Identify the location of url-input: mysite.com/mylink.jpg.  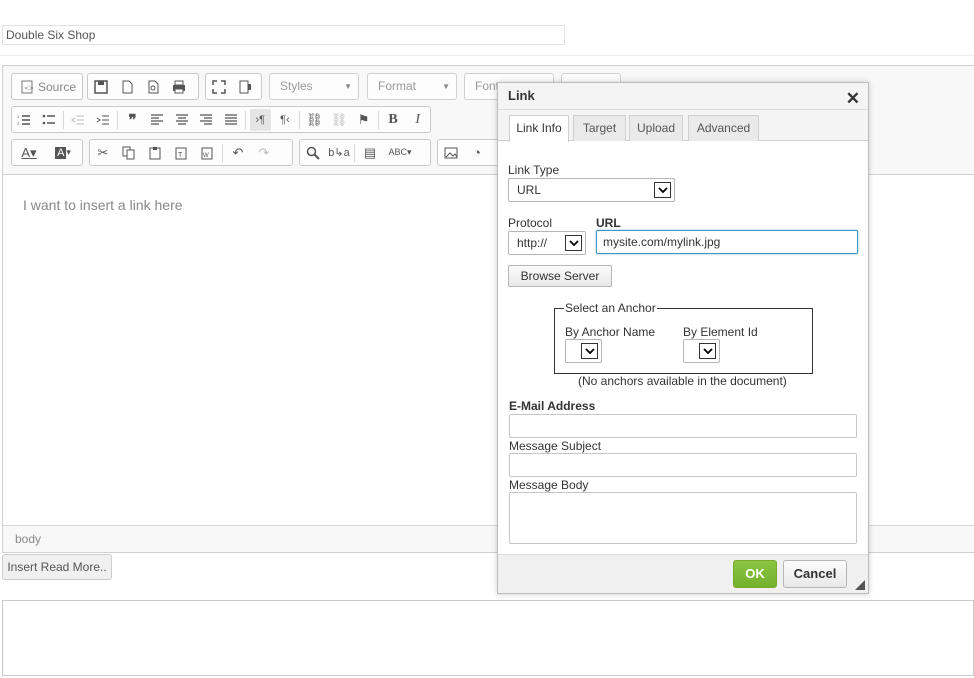
(727, 242).